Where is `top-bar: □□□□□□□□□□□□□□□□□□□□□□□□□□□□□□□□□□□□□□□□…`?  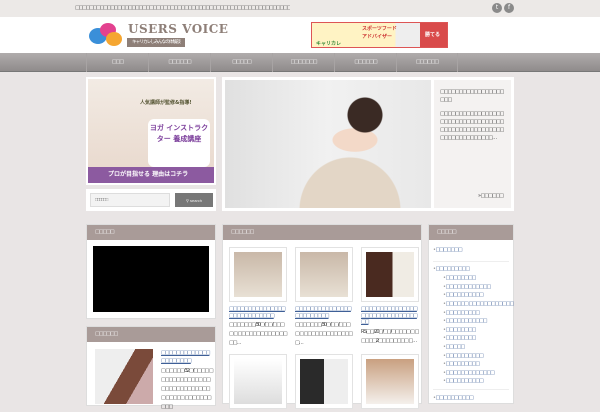
top-bar: □□□□□□□□□□□□□□□□□□□□□□□□□□□□□□□□□□□□□□□□… is located at coordinates (300, 8).